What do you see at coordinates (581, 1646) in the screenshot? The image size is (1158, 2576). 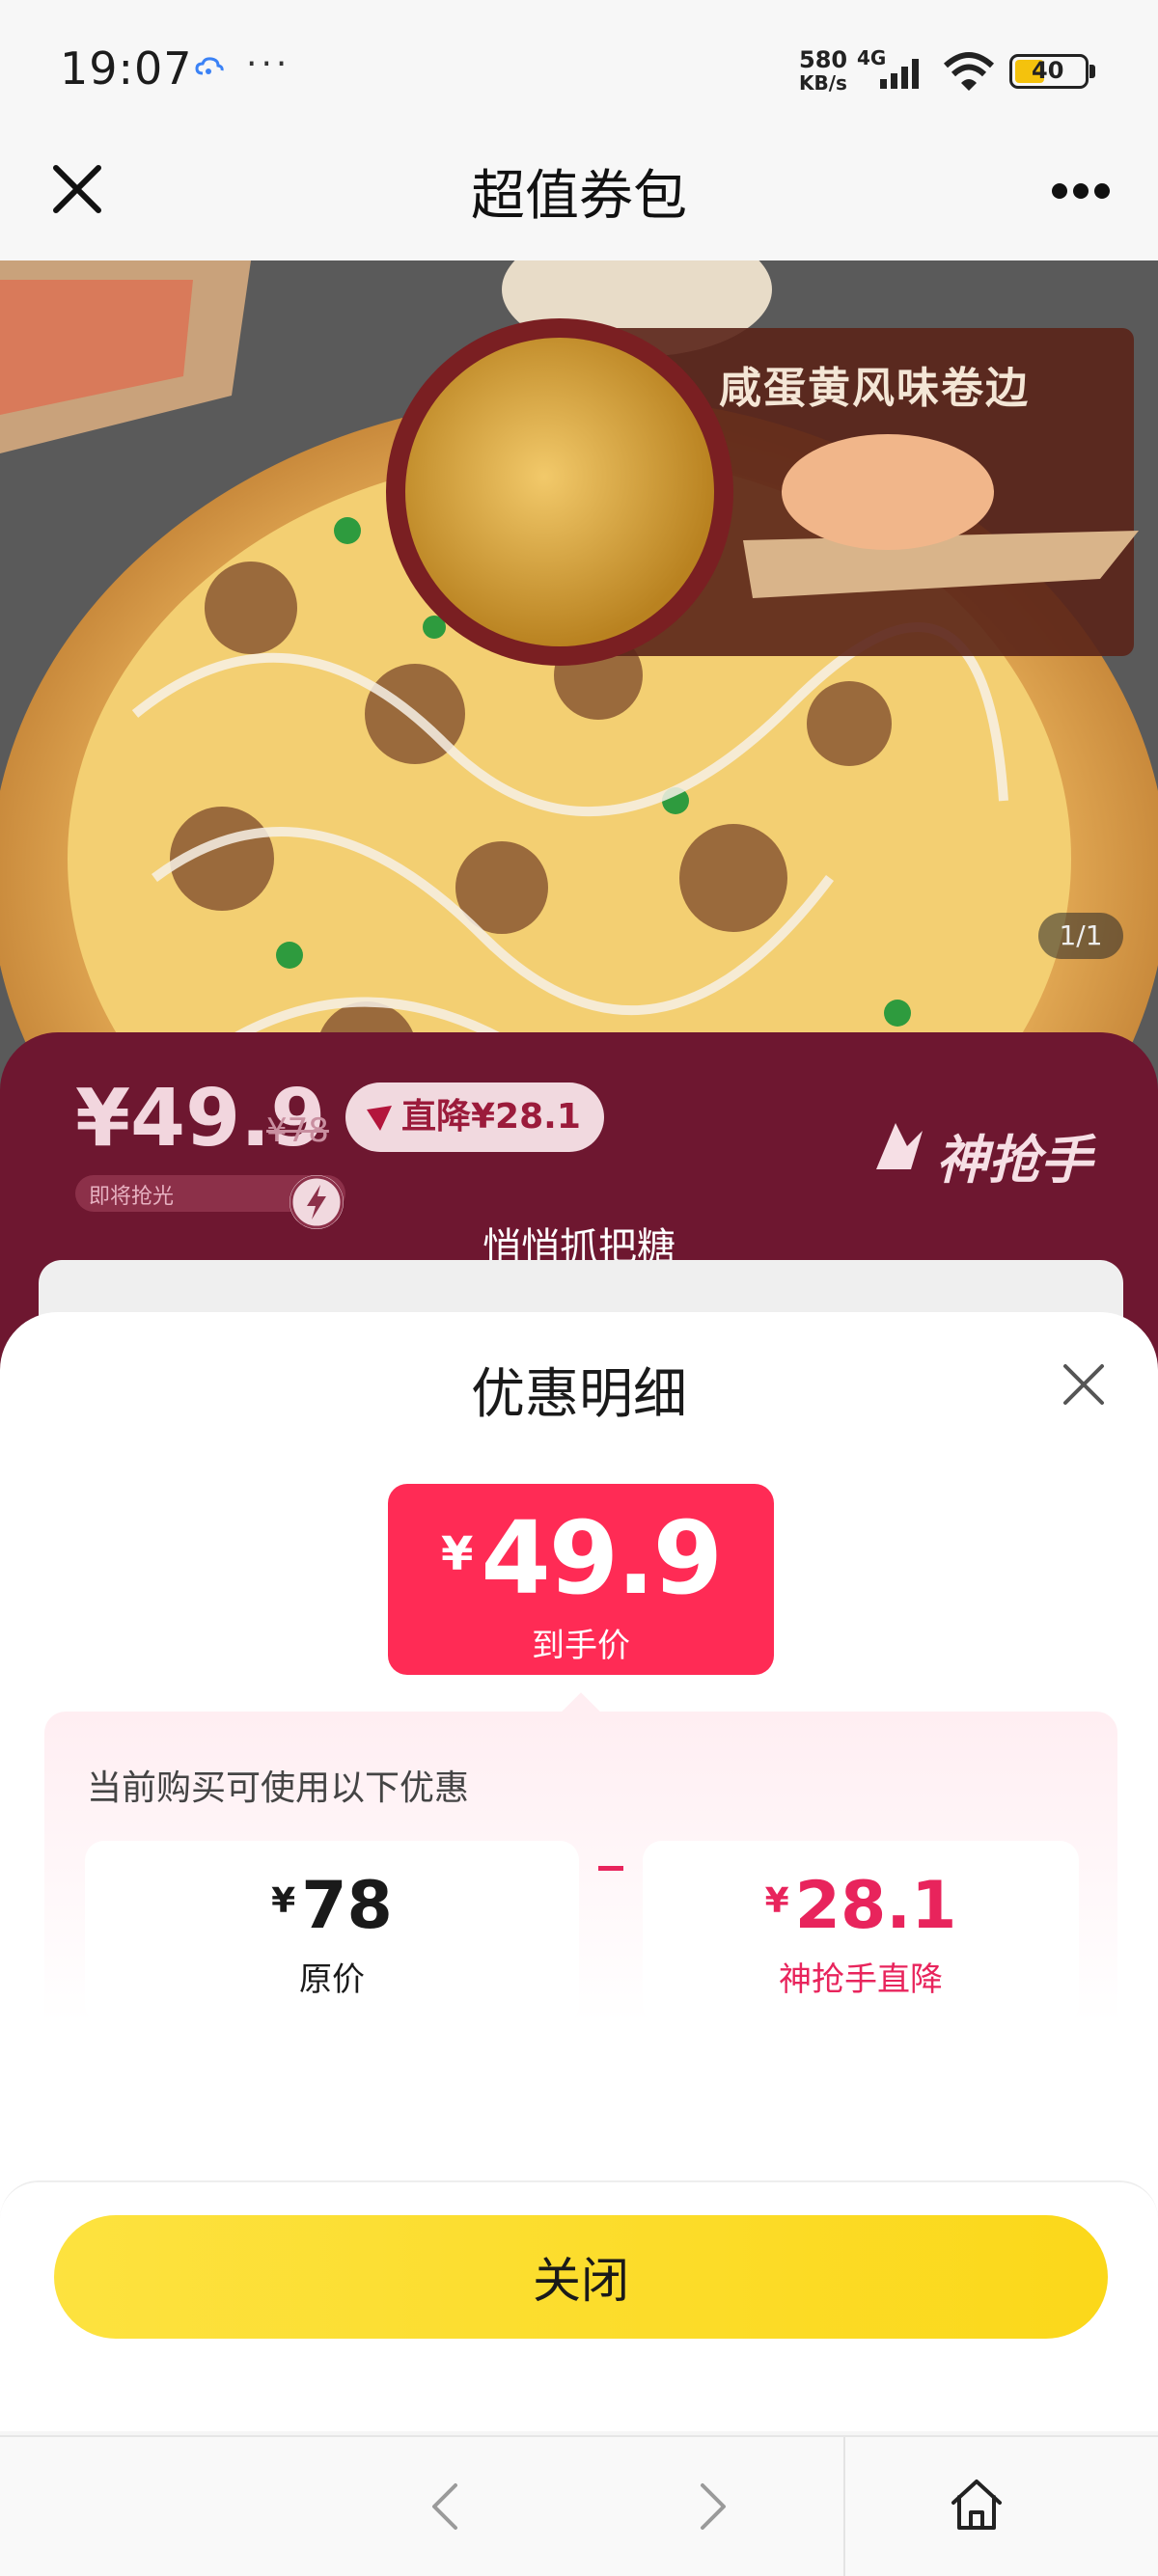 I see `final-price-label: 到手价` at bounding box center [581, 1646].